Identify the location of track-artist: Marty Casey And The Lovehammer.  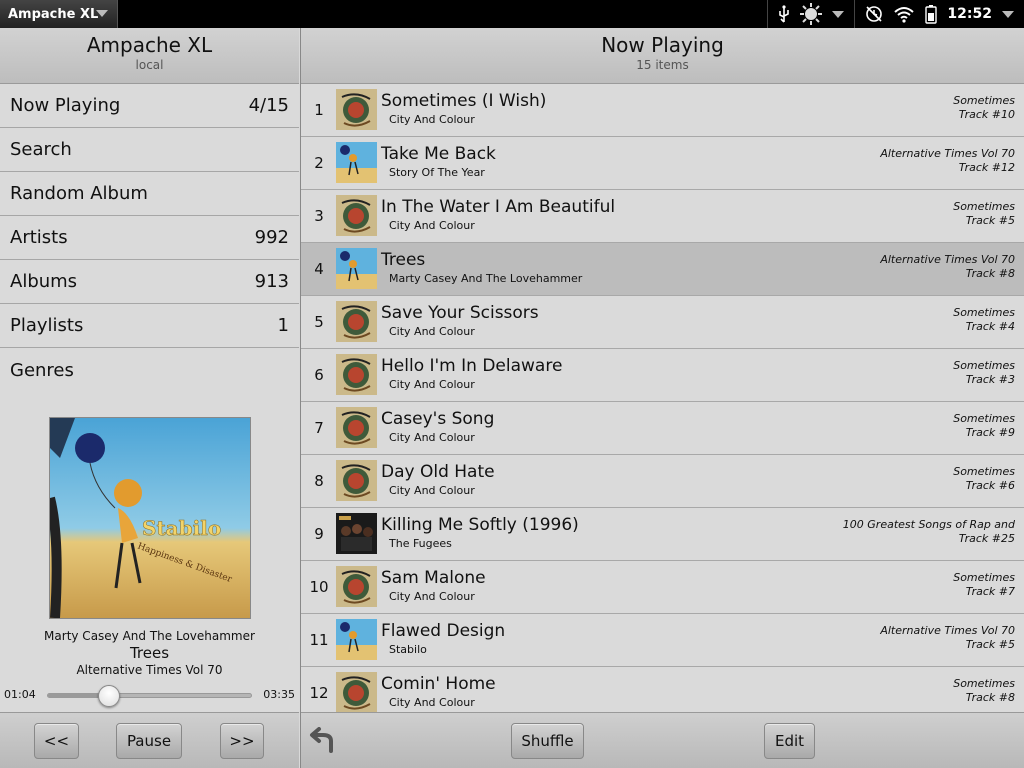
(486, 278).